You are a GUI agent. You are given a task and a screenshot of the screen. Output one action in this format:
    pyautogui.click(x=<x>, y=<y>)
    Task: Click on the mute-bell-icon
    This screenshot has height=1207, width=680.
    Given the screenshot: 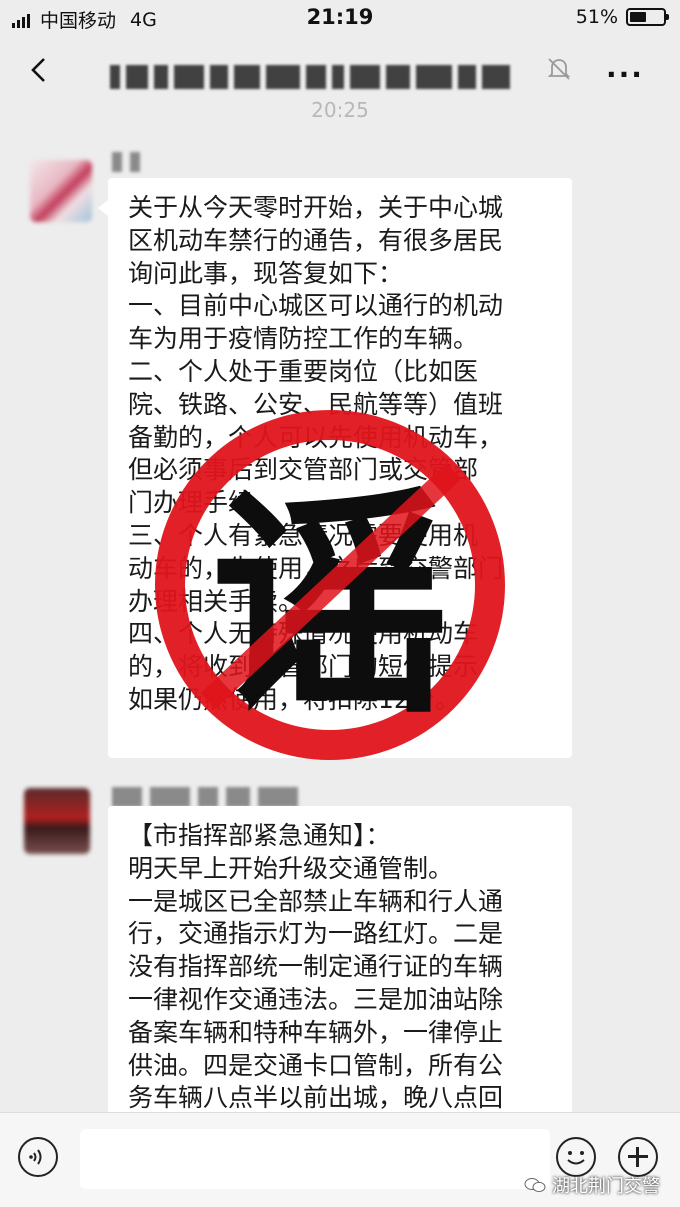 What is the action you would take?
    pyautogui.click(x=559, y=69)
    